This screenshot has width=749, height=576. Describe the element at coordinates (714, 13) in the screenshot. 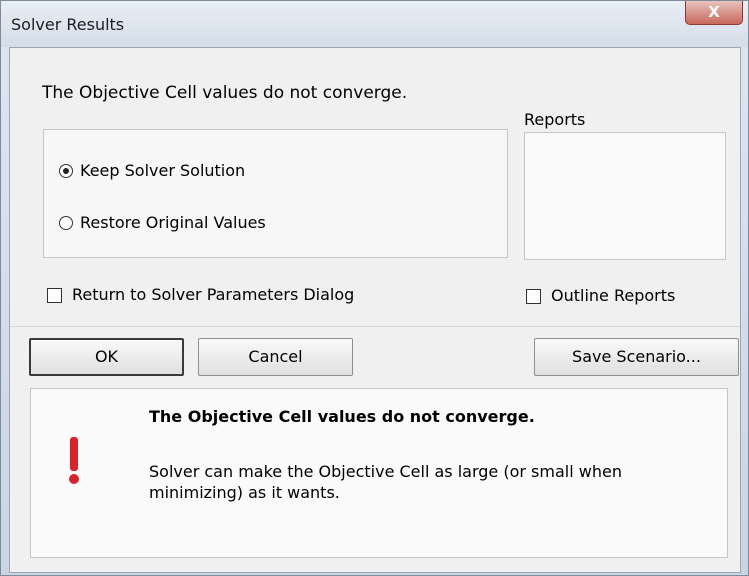

I see `close-button: X` at that location.